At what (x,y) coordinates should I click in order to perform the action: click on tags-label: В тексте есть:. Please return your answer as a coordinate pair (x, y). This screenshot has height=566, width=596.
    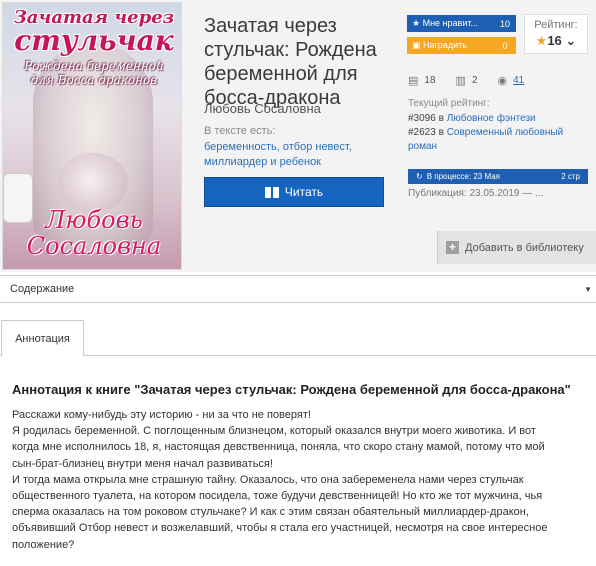
    Looking at the image, I should click on (240, 131).